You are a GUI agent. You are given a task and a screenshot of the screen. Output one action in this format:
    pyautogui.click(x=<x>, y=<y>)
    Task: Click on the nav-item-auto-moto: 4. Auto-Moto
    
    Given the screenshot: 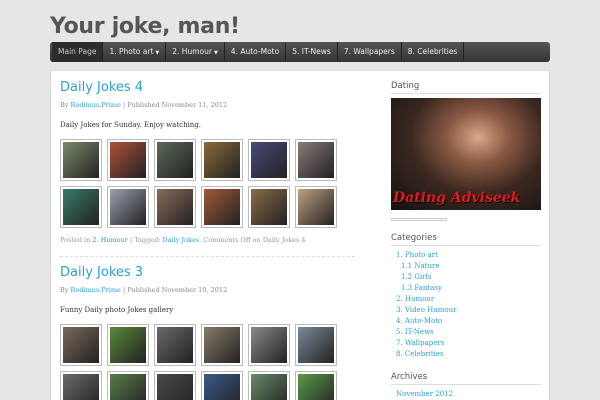 What is the action you would take?
    pyautogui.click(x=256, y=52)
    